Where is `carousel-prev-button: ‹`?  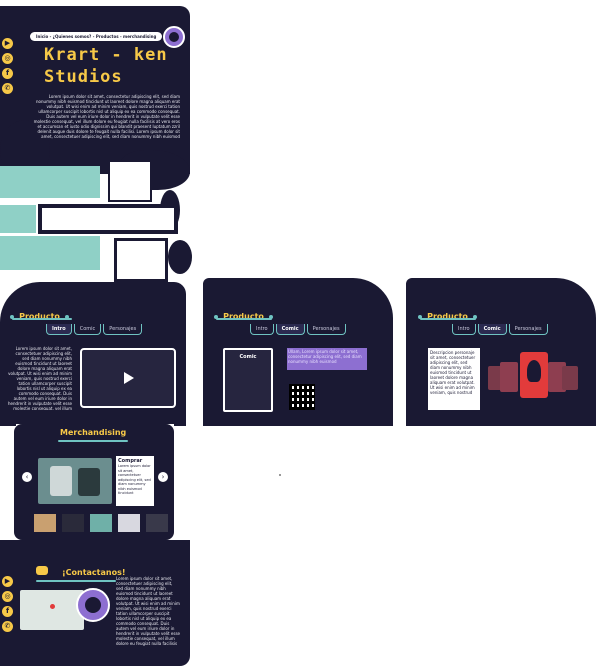 carousel-prev-button: ‹ is located at coordinates (27, 477).